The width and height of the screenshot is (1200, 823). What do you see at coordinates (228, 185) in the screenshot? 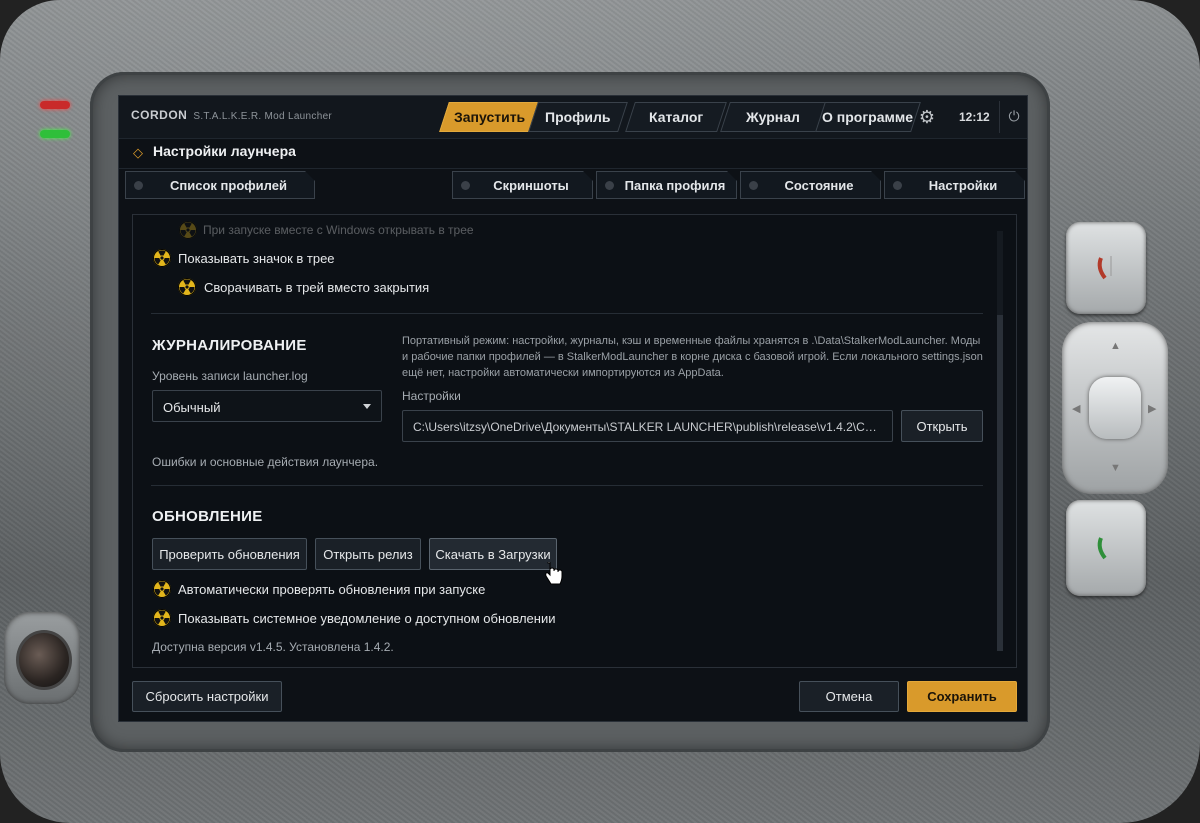
I see `subtab-label: Список профилей` at bounding box center [228, 185].